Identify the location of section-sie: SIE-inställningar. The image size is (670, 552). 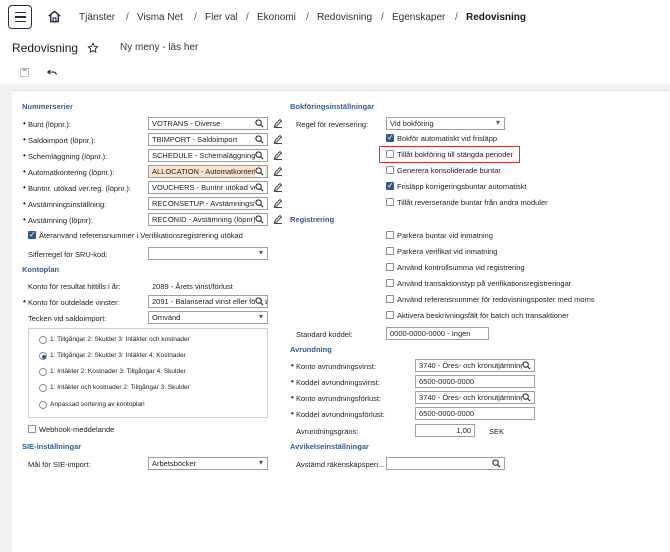
(52, 446).